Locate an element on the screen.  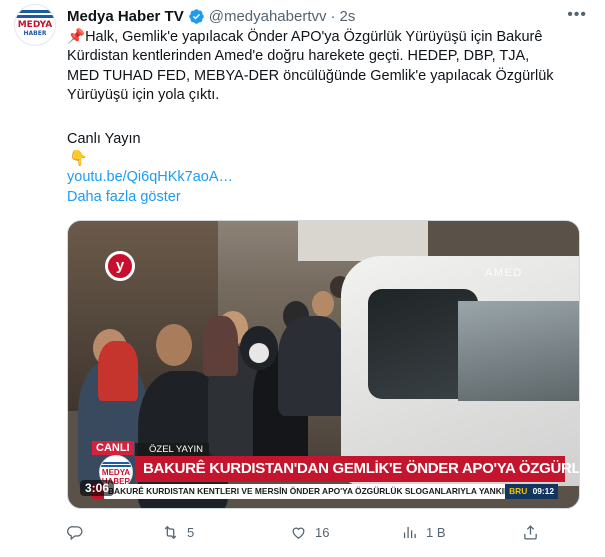
retweet-icon is located at coordinates (170, 532).